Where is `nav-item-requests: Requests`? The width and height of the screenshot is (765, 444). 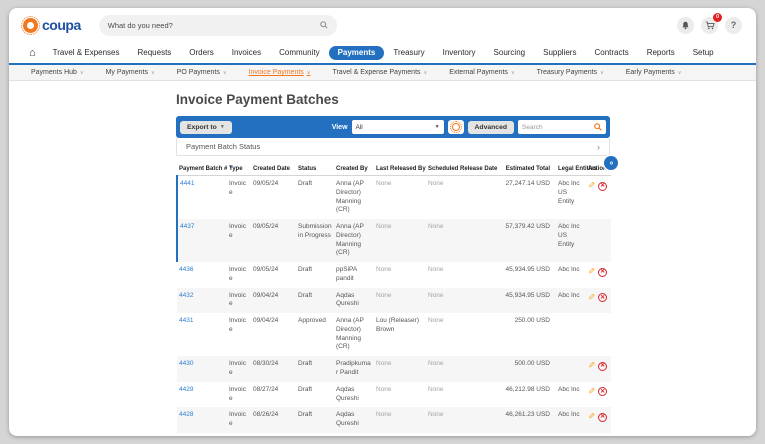
nav-item-requests: Requests is located at coordinates (155, 53).